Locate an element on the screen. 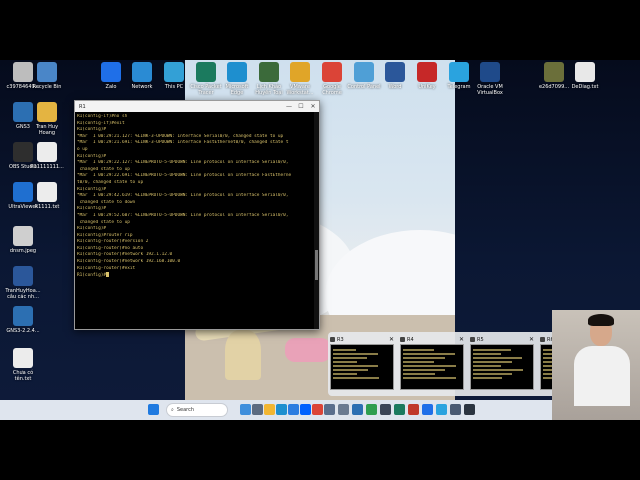  file-explorer-icon is located at coordinates (269, 409).